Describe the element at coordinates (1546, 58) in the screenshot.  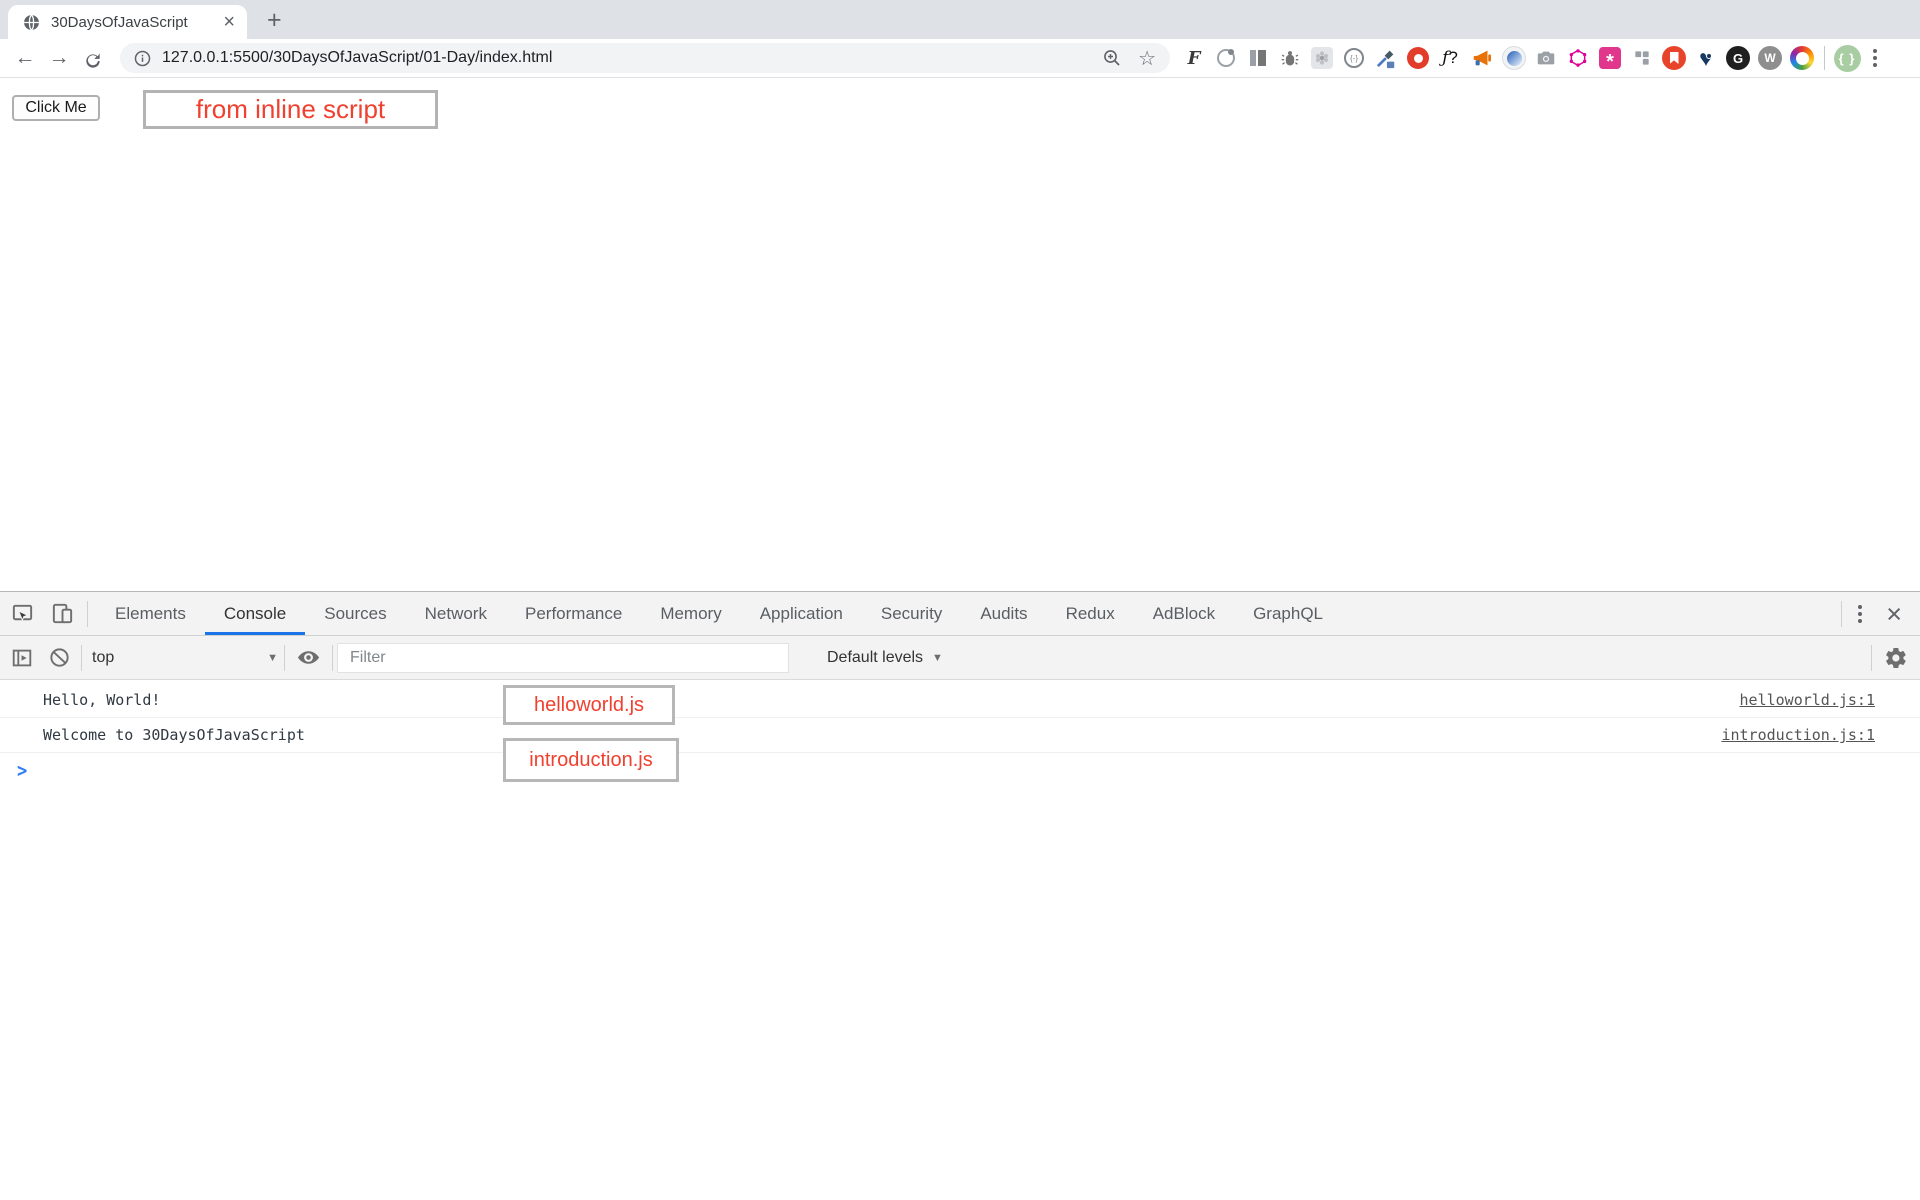
I see `camera-icon` at that location.